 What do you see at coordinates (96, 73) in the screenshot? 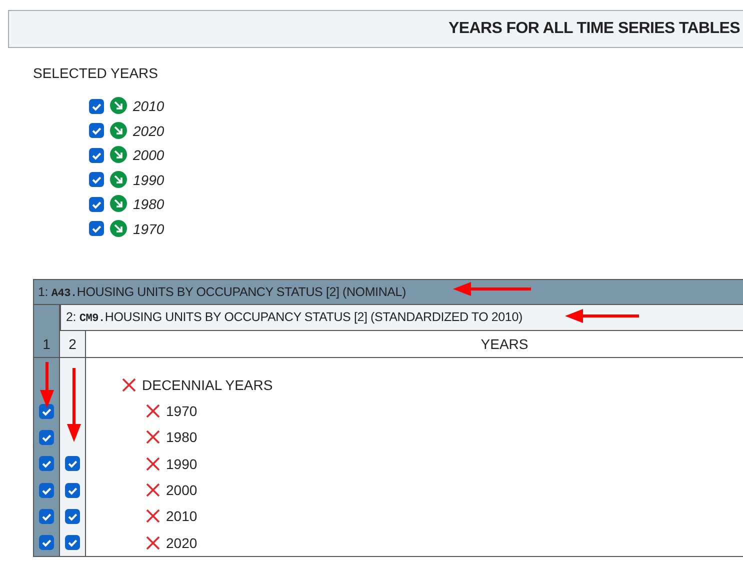
I see `section-label: SELECTED YEARS` at bounding box center [96, 73].